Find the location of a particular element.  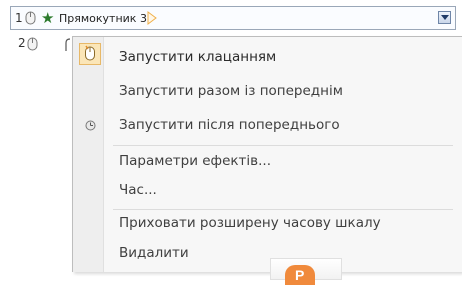

animation-item-1: 1 ★ Прямокутник 3 is located at coordinates (233, 18).